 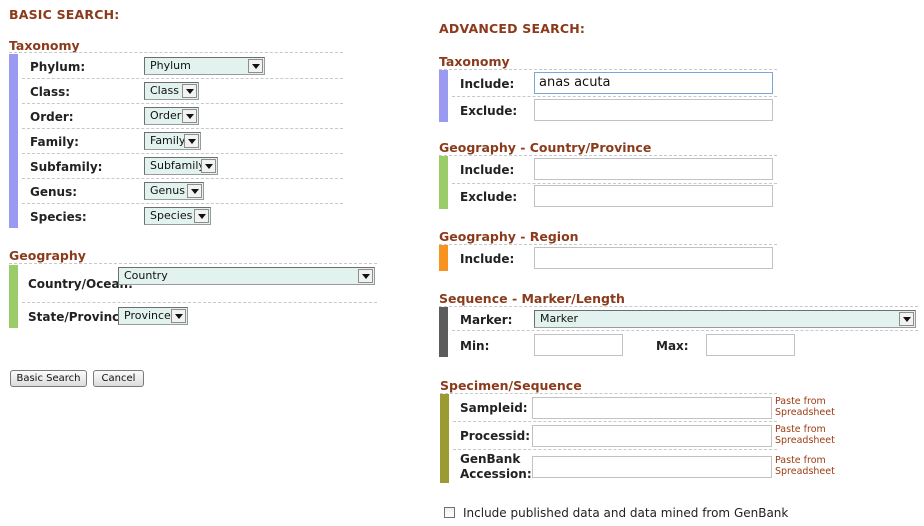 What do you see at coordinates (118, 378) in the screenshot?
I see `cancel-button: Cancel` at bounding box center [118, 378].